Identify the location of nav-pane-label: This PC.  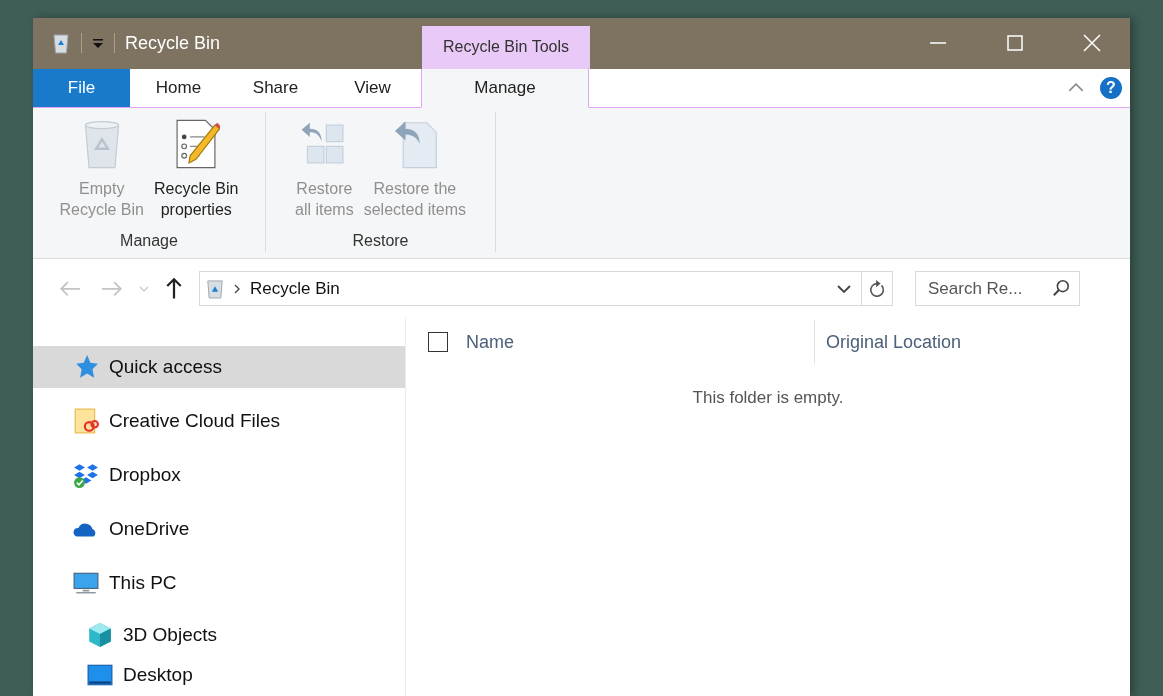
(143, 583).